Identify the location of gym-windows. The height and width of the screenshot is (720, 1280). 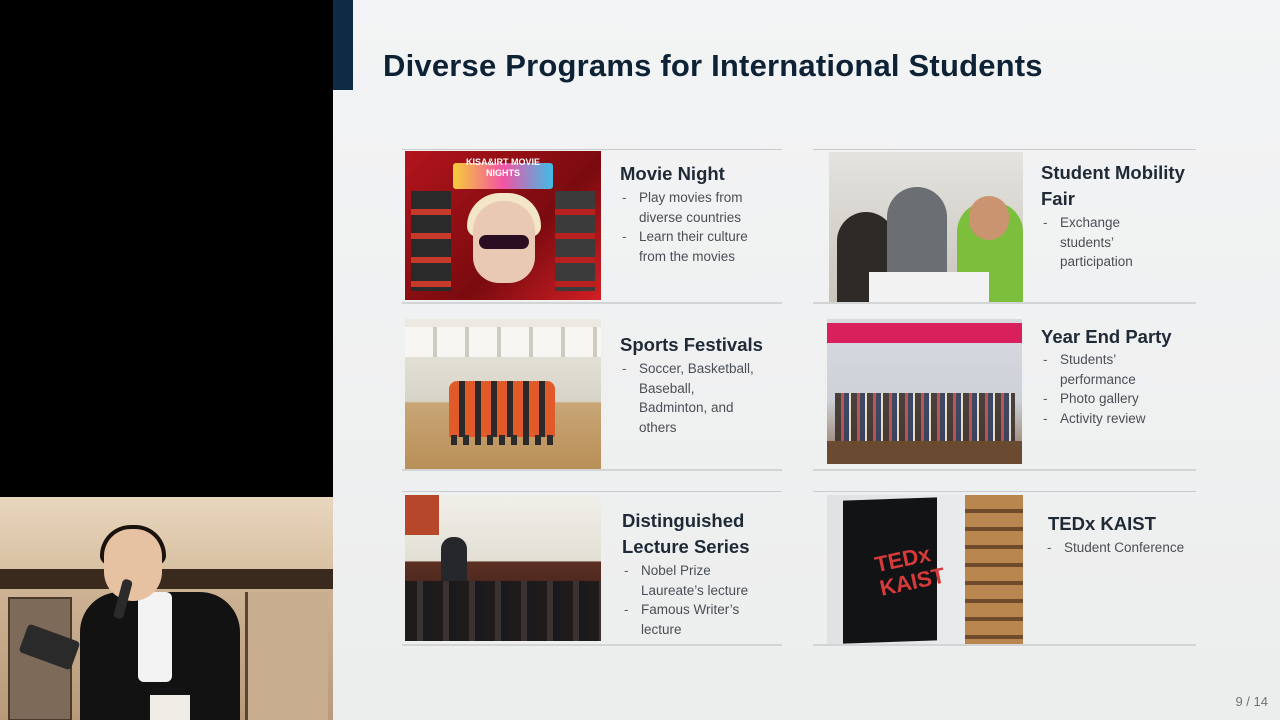
(503, 342).